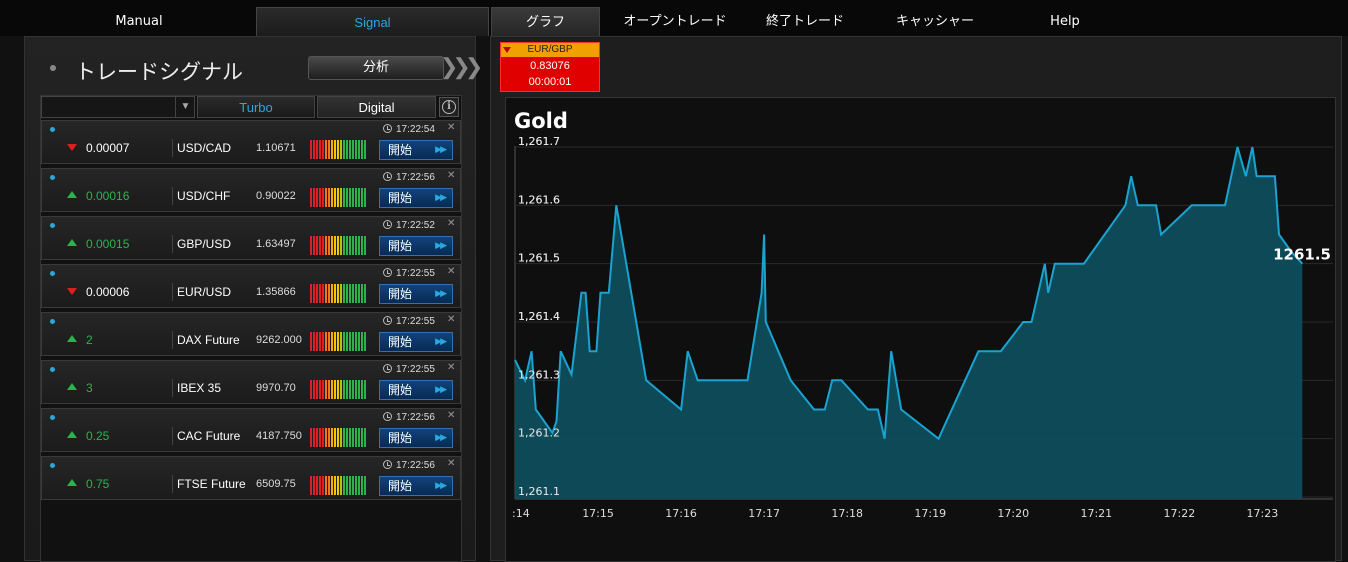 The image size is (1348, 562). Describe the element at coordinates (279, 436) in the screenshot. I see `signal-price: 4187.750` at that location.